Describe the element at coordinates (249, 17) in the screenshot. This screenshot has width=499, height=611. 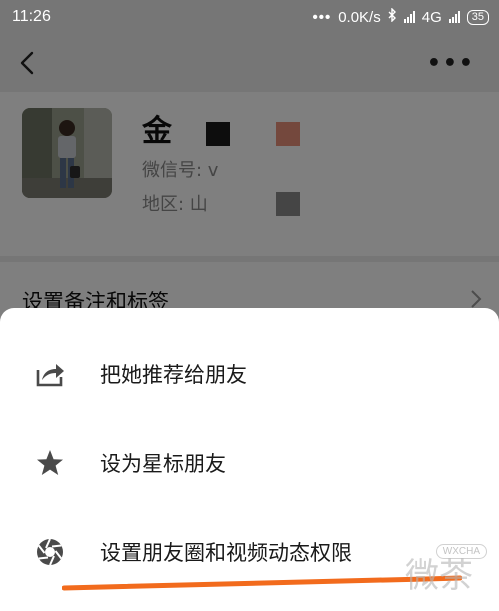
I see `status-bar: 11:26 ••• 0.0K/s 4G 35` at that location.